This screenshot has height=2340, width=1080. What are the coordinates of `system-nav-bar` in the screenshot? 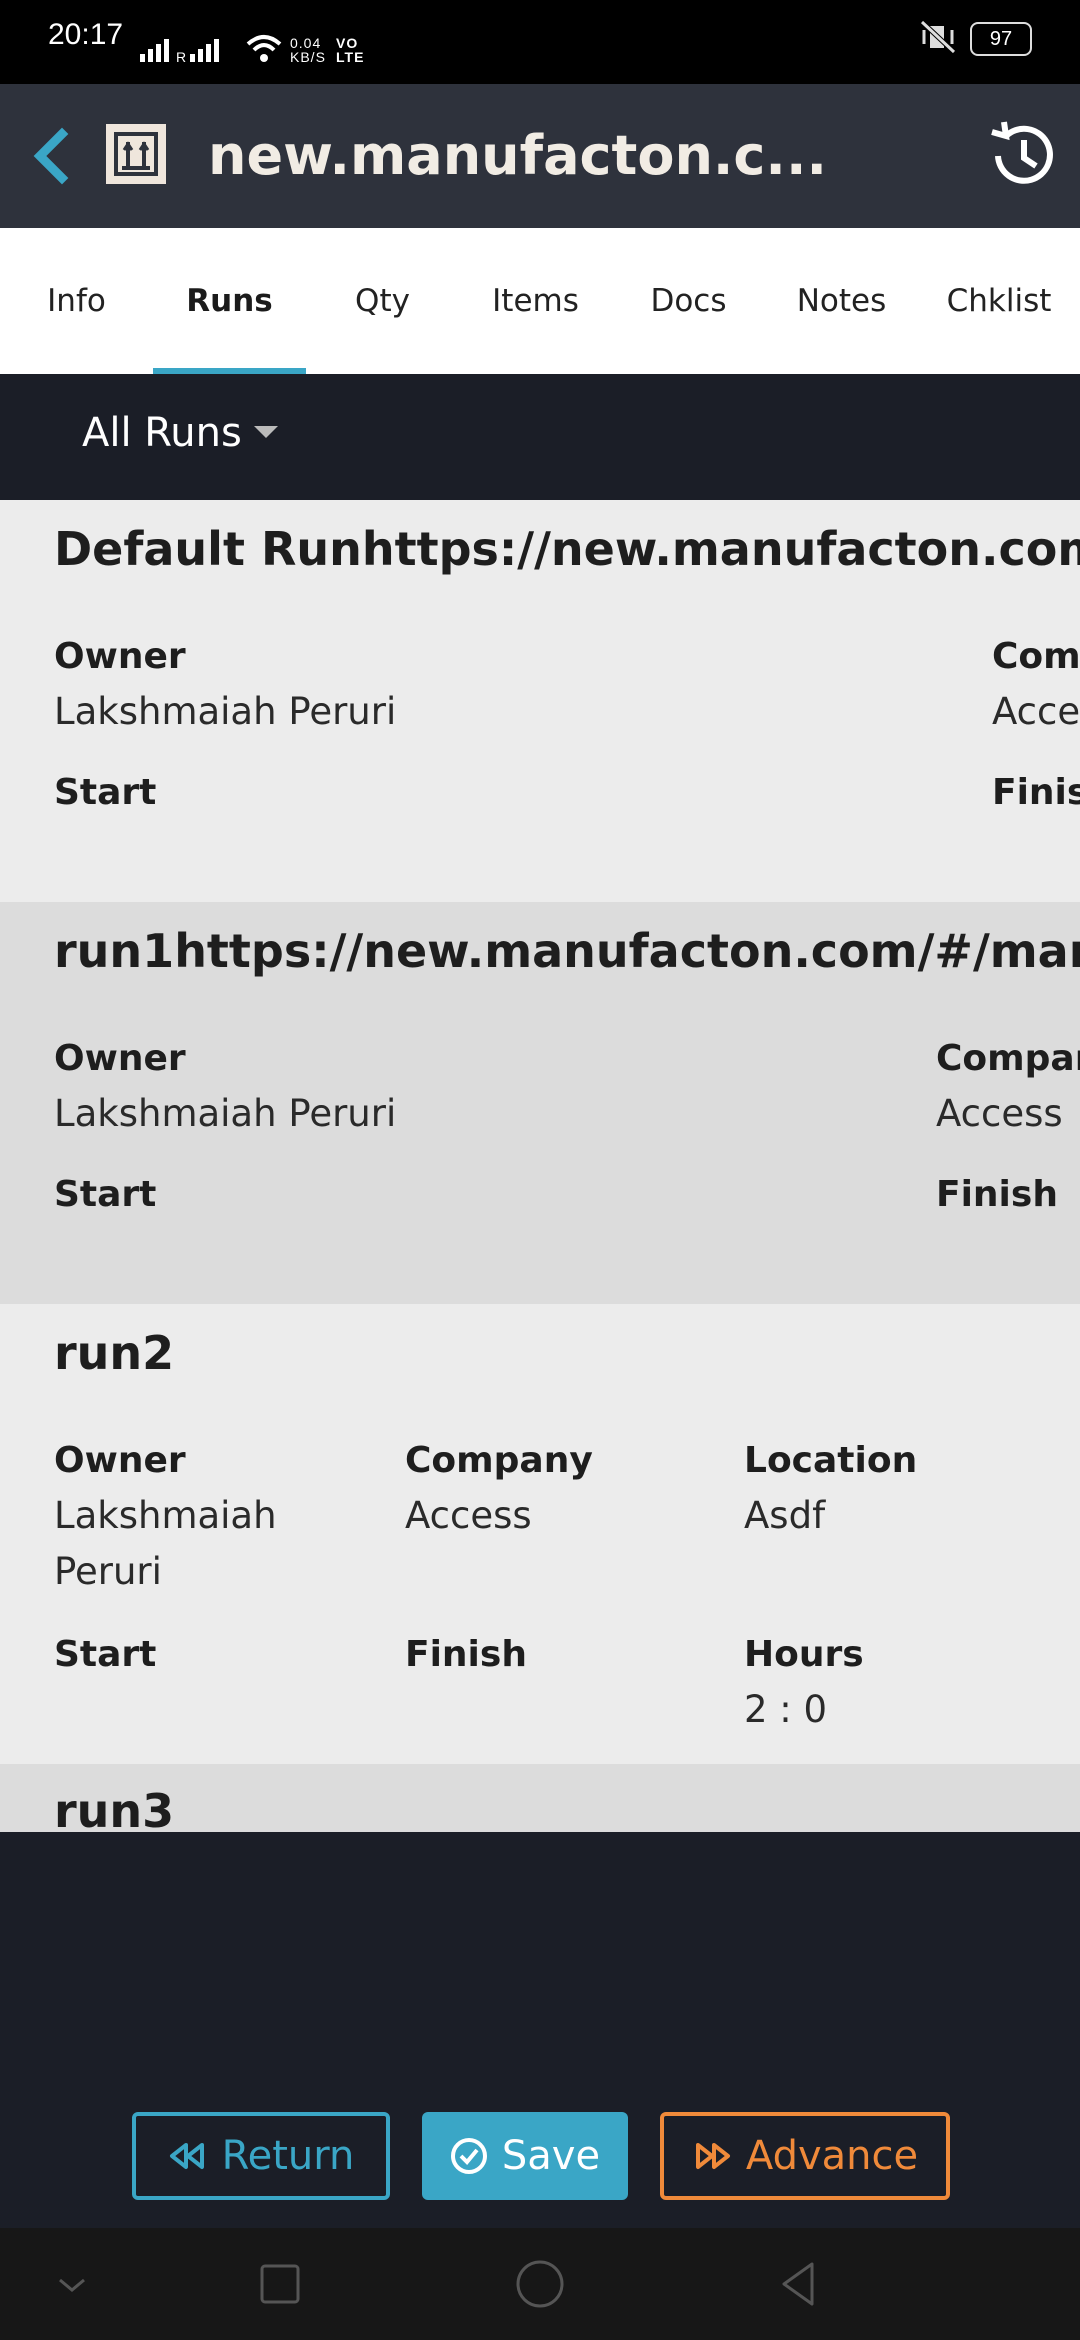 It's located at (540, 2284).